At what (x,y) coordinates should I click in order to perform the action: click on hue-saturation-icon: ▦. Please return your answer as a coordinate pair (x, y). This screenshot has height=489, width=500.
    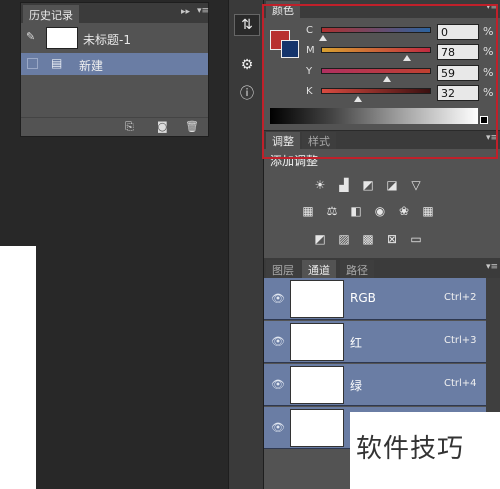
    Looking at the image, I should click on (308, 211).